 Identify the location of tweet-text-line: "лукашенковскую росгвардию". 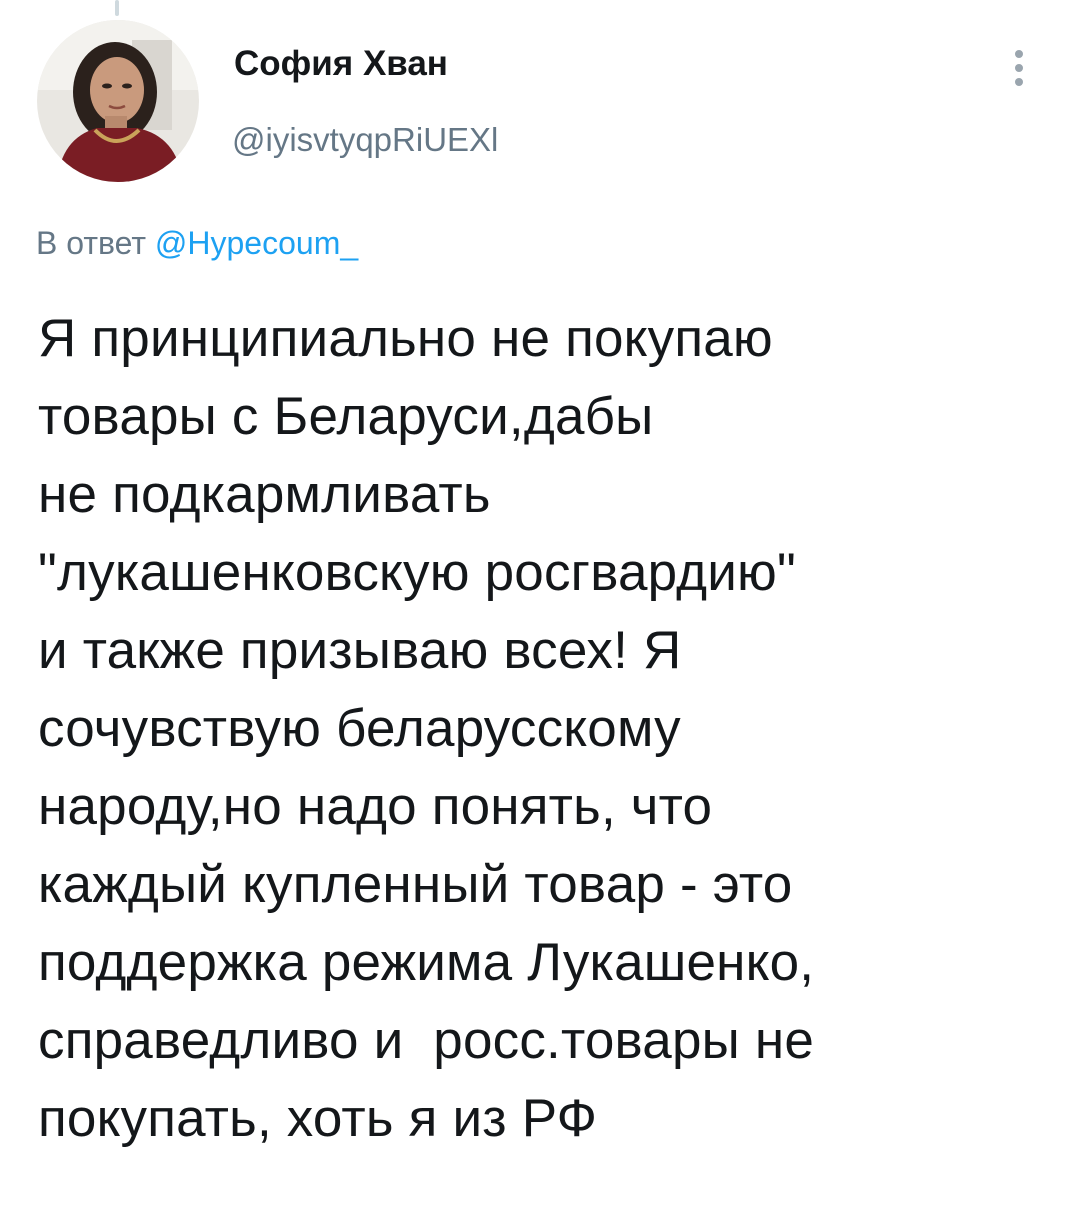
(417, 572).